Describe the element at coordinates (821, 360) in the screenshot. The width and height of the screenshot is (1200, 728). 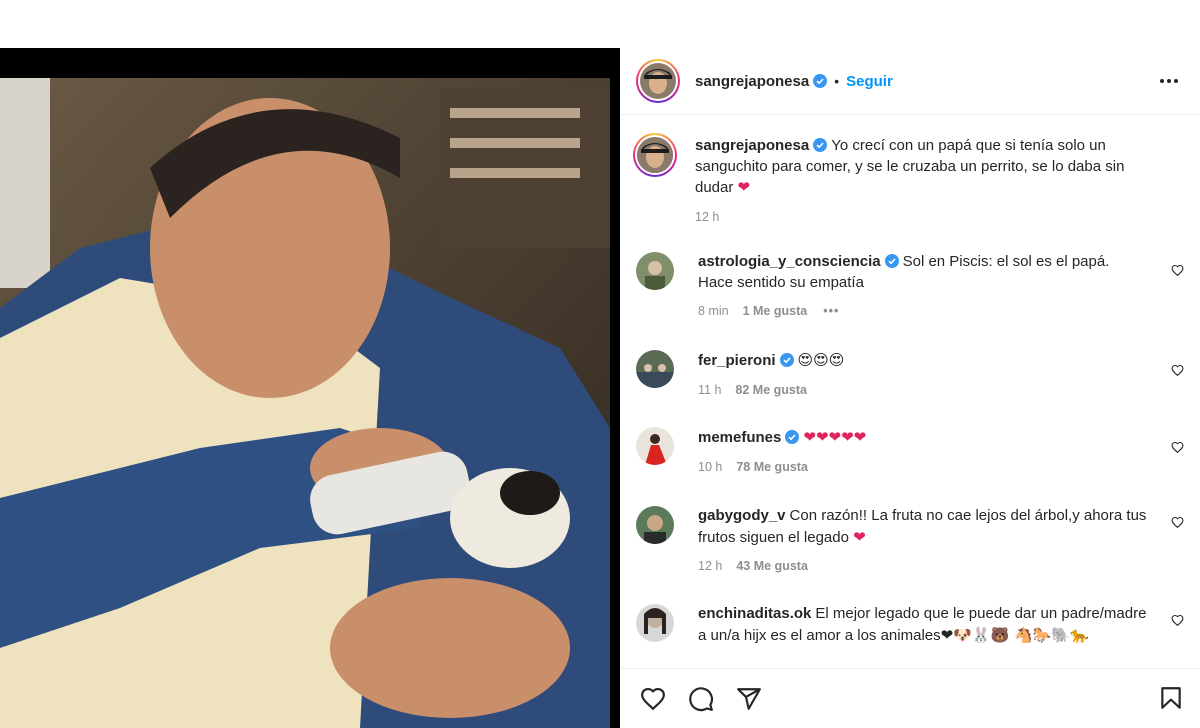
I see `comment-emoji: 😍😍😍` at that location.